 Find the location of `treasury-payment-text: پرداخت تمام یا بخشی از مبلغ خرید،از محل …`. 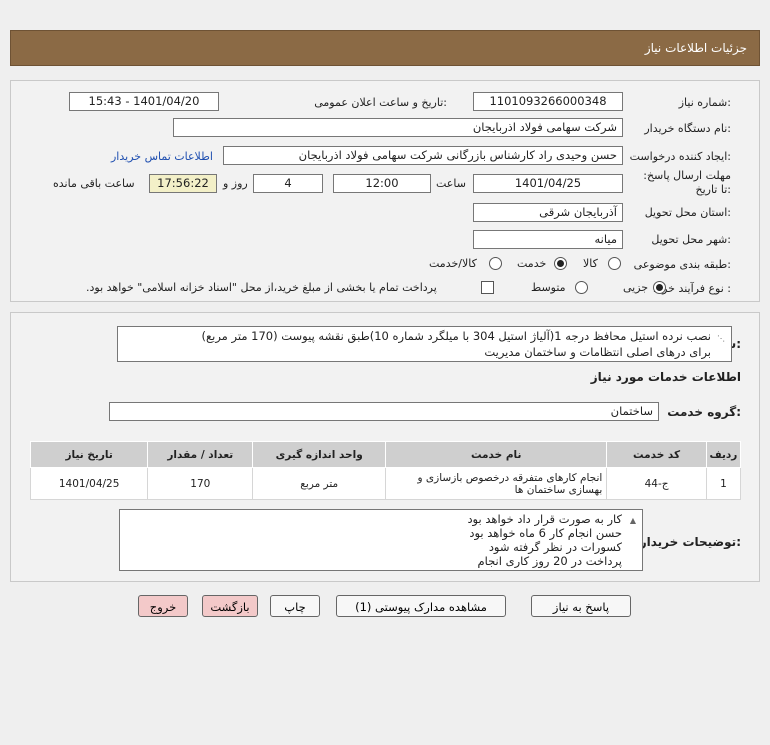

treasury-payment-text: پرداخت تمام یا بخشی از مبلغ خرید،از محل … is located at coordinates (261, 287).